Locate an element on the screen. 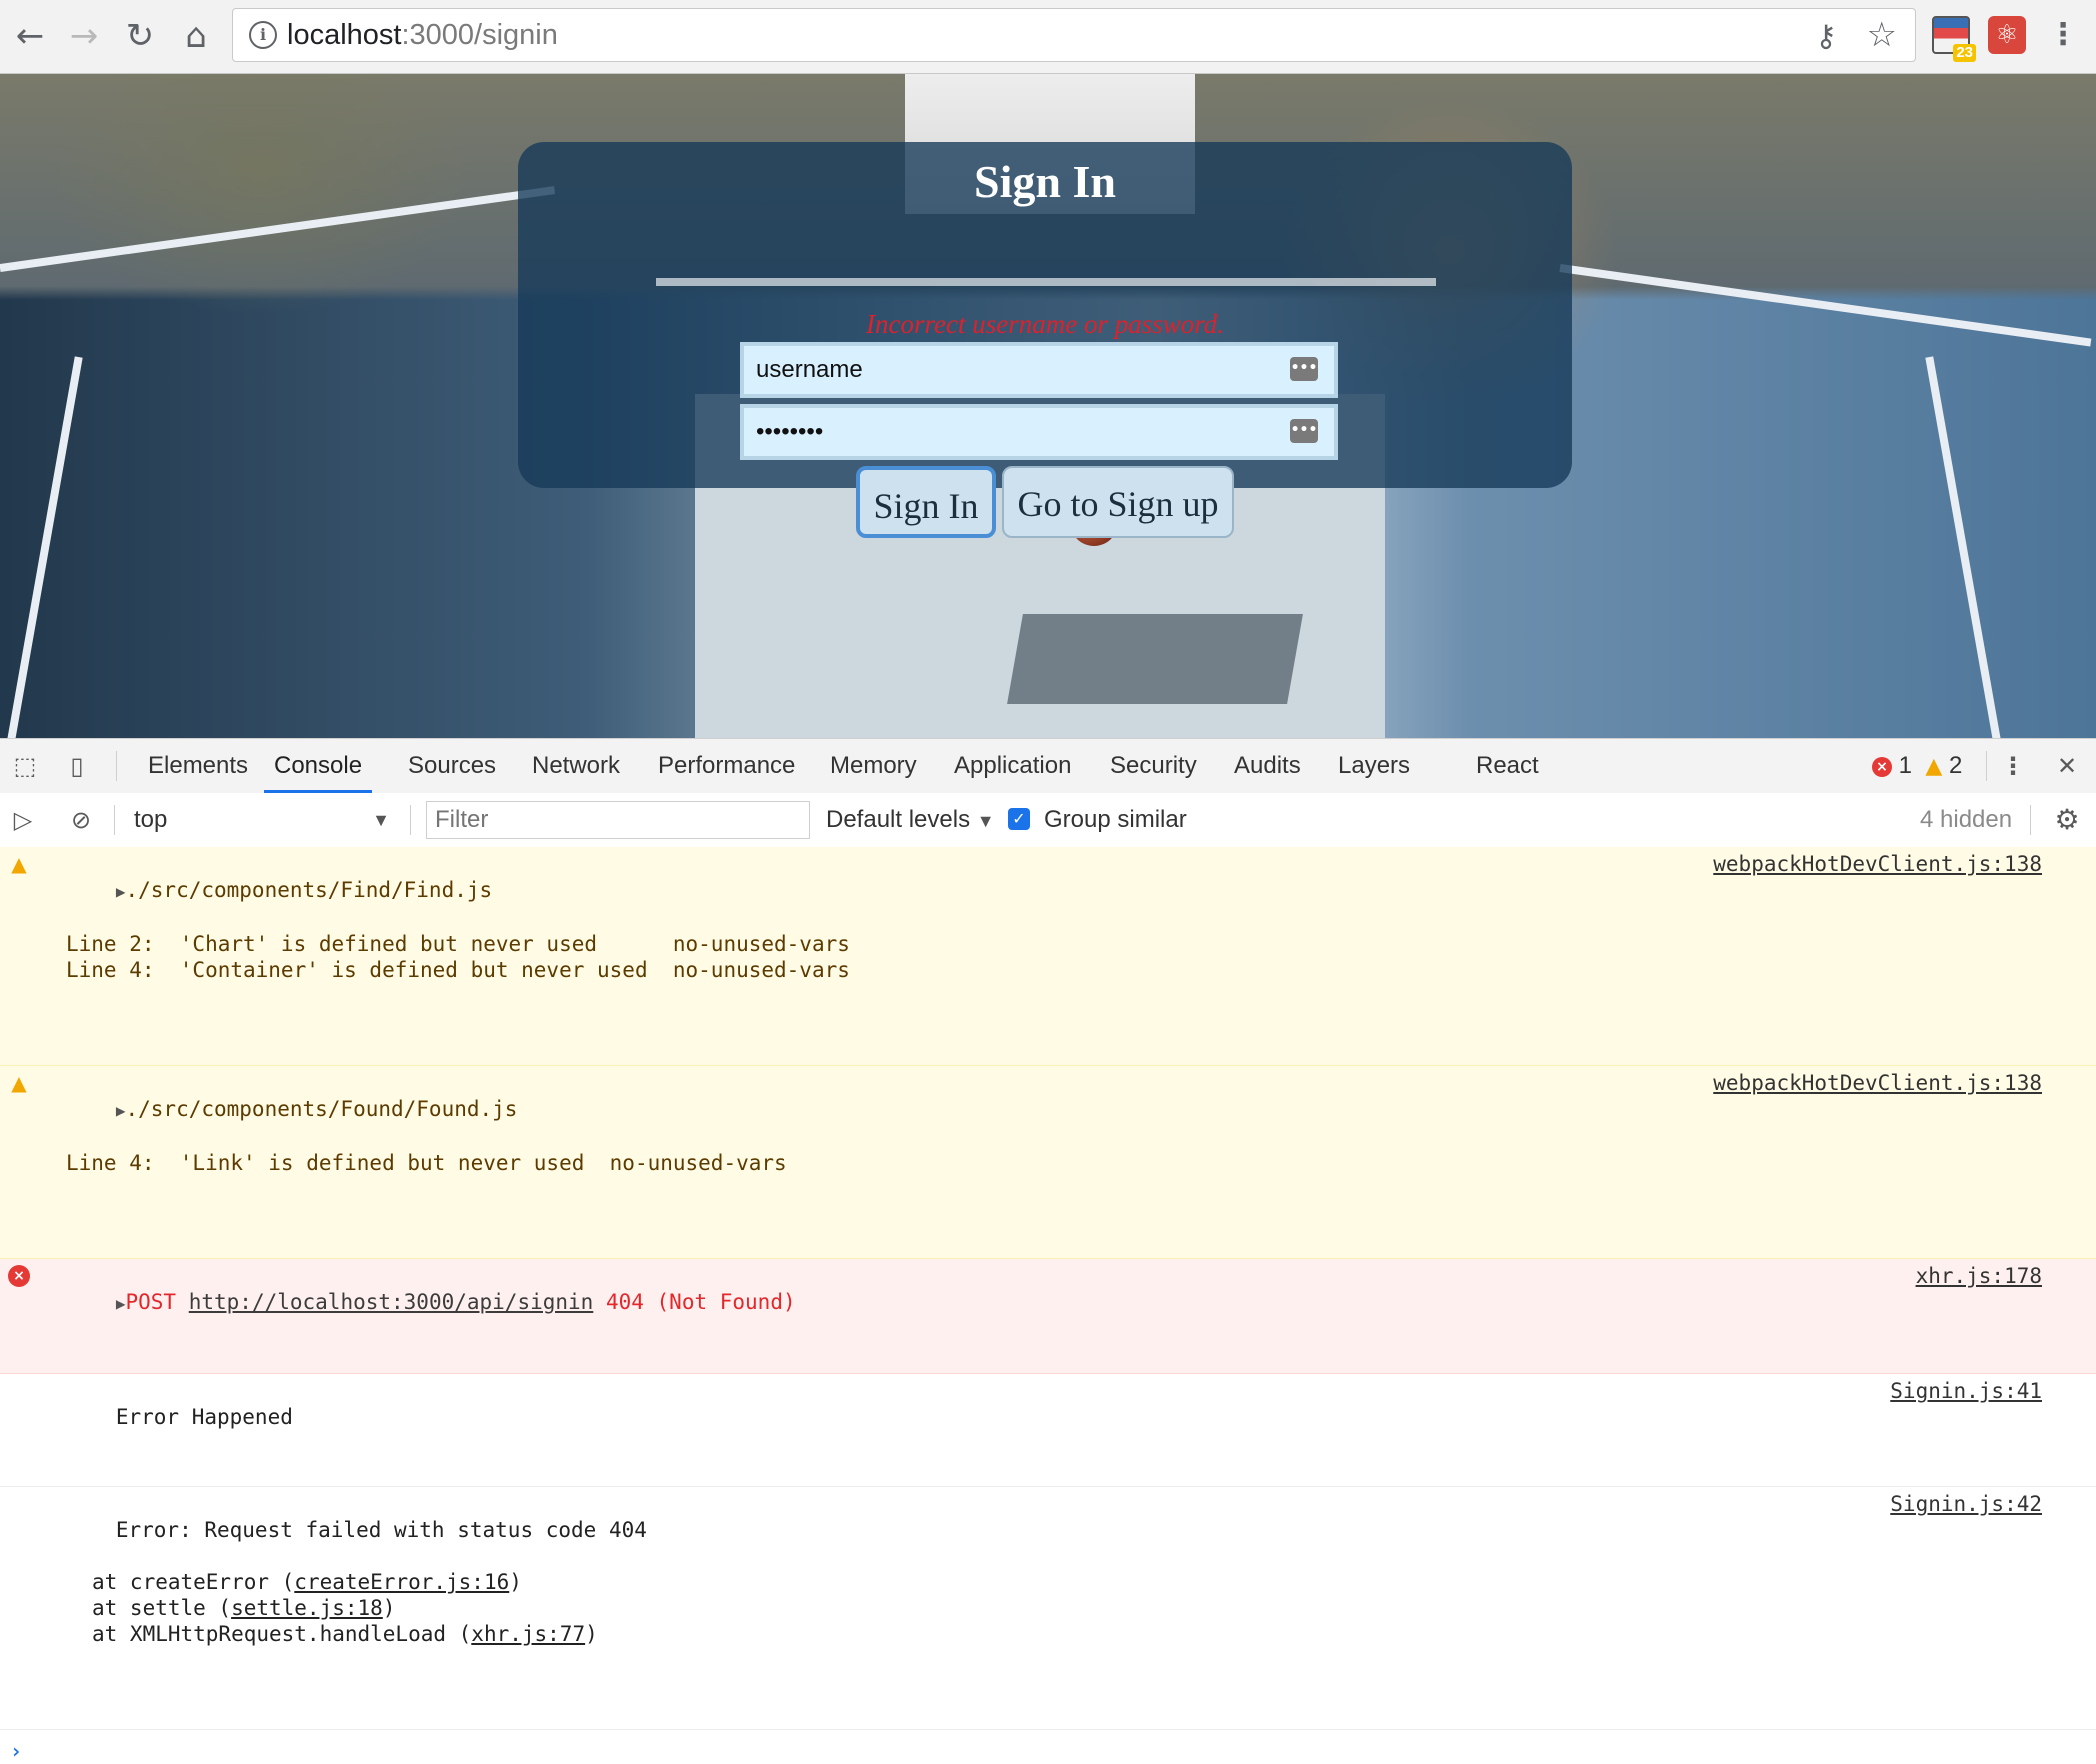 The height and width of the screenshot is (1764, 2096). issue-counts: × 1 ▲ 2 is located at coordinates (1917, 766).